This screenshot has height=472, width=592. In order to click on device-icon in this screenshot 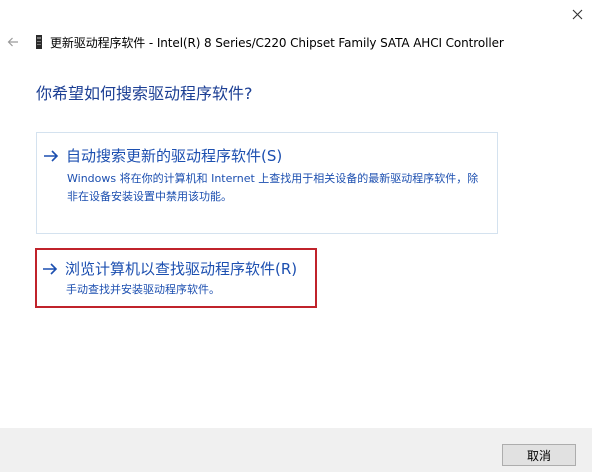, I will do `click(39, 42)`.